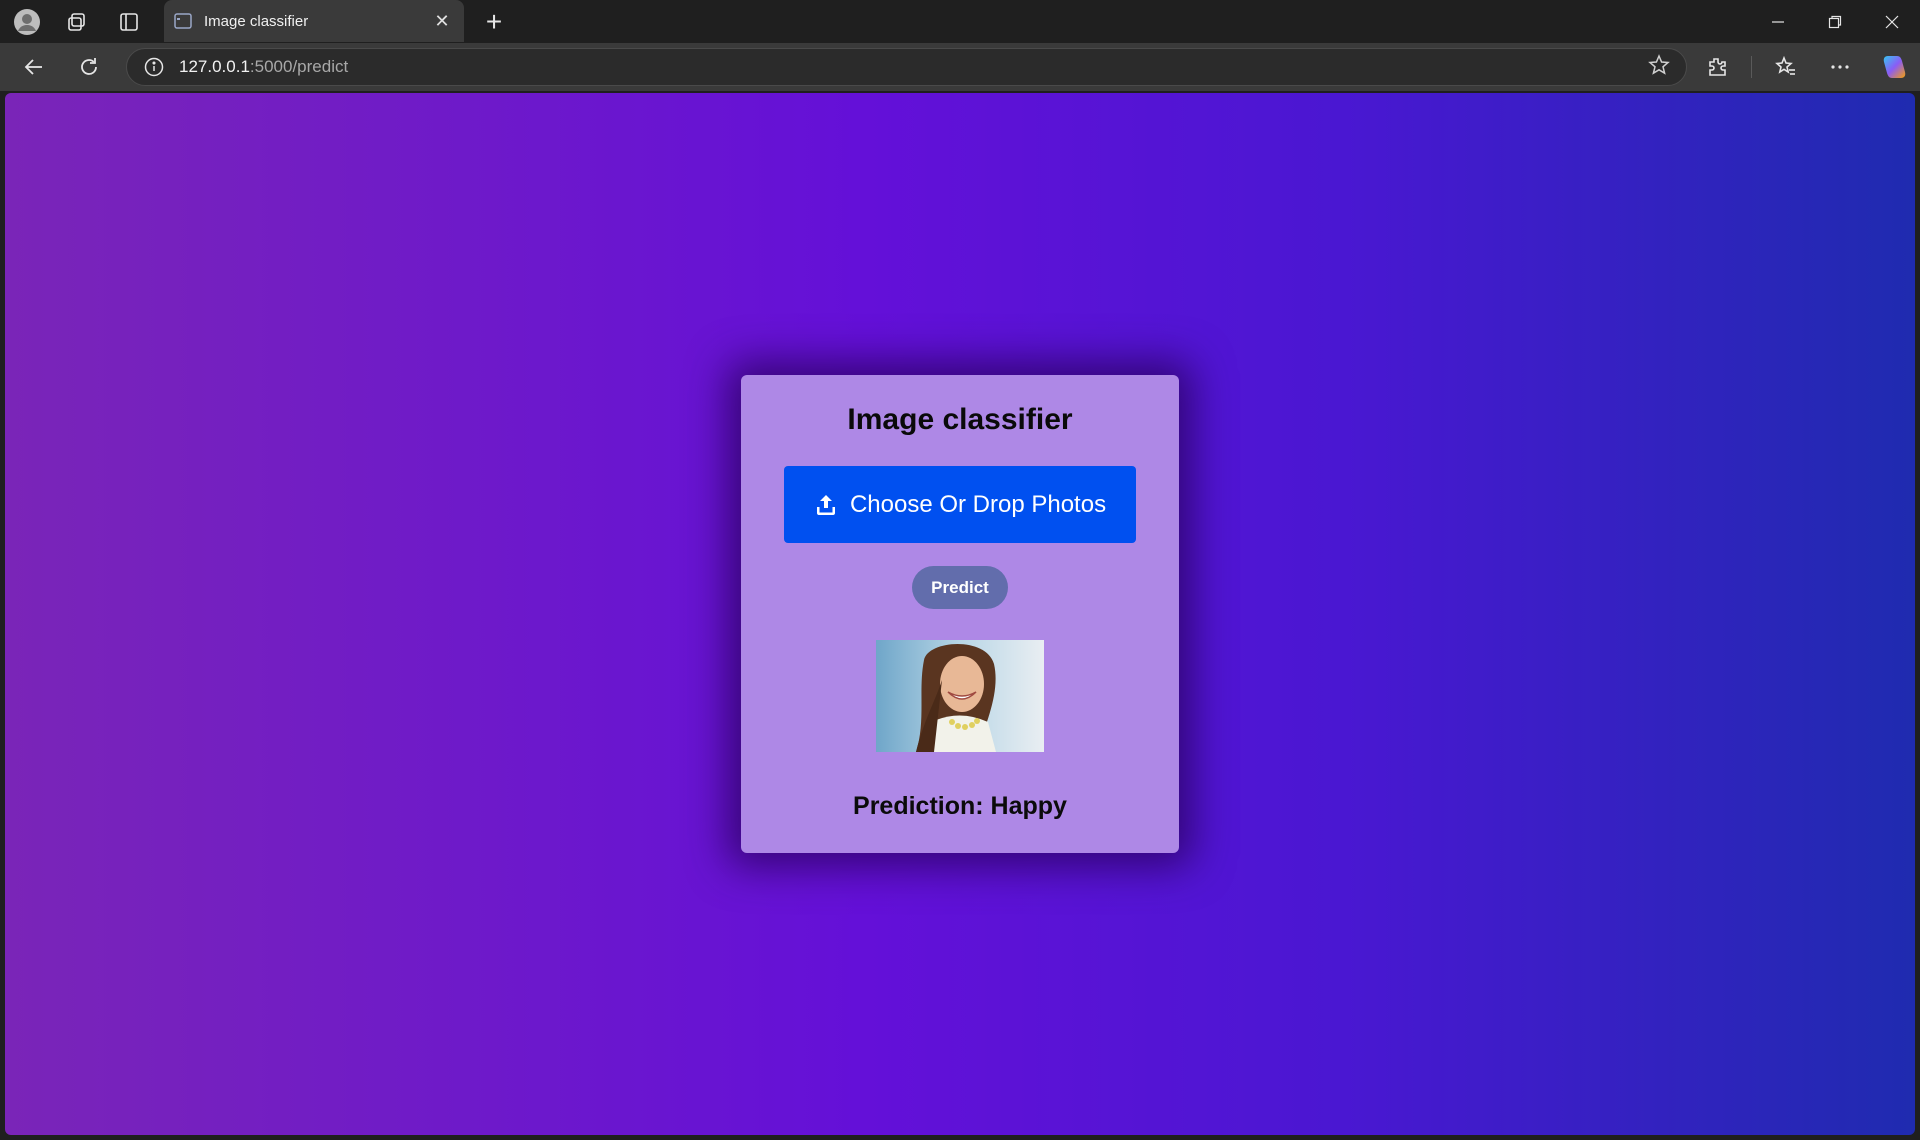 The width and height of the screenshot is (1920, 1140). Describe the element at coordinates (825, 504) in the screenshot. I see `upload-icon` at that location.